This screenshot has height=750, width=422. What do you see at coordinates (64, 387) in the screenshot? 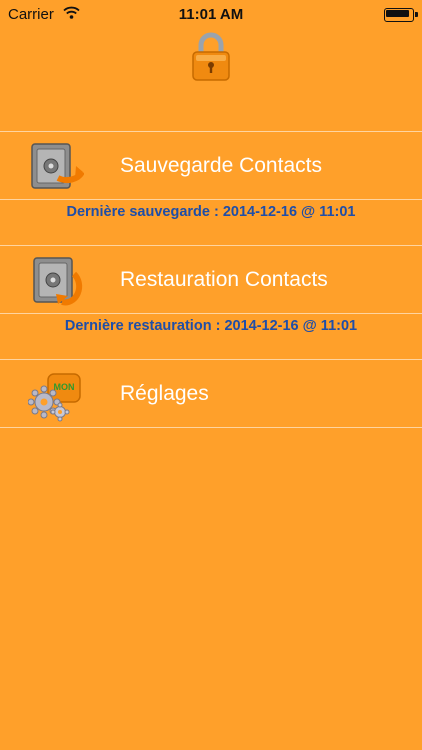
I see `settings-icon-badge: MON` at bounding box center [64, 387].